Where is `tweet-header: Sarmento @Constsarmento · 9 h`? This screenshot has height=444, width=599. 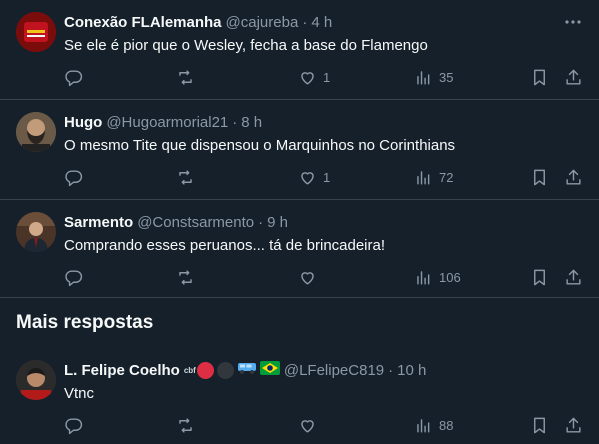 tweet-header: Sarmento @Constsarmento · 9 h is located at coordinates (176, 222).